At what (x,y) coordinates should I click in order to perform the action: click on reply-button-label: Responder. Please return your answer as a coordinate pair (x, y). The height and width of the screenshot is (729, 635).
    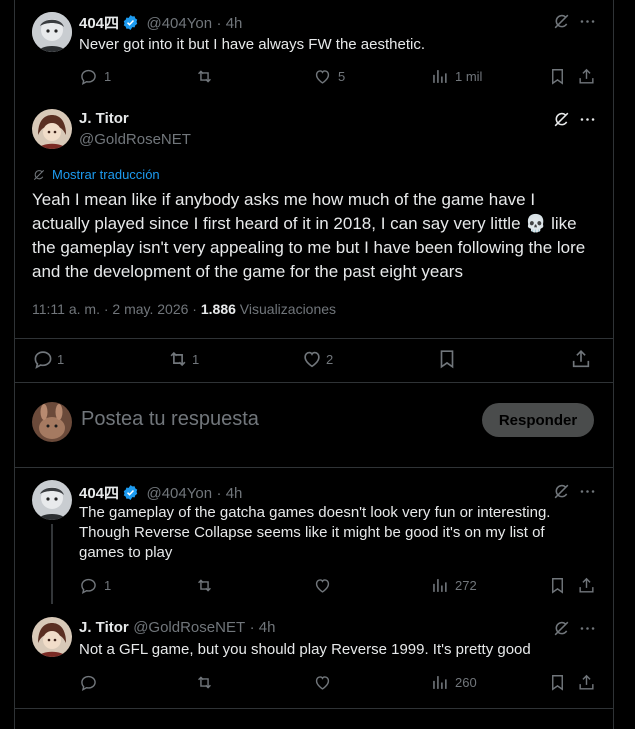
    Looking at the image, I should click on (538, 420).